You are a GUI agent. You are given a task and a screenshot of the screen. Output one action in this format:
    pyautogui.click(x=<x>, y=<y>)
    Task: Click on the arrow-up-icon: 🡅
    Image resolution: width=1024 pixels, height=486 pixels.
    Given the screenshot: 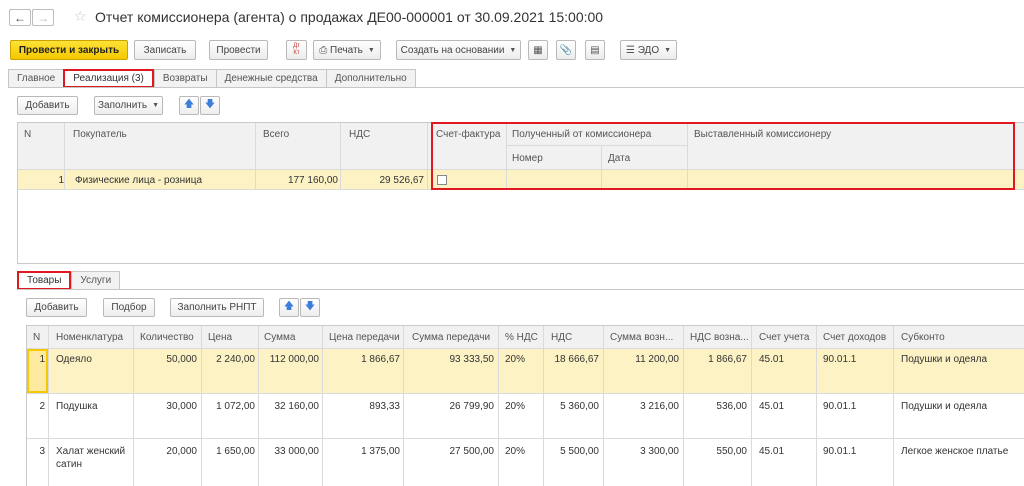 What is the action you would take?
    pyautogui.click(x=189, y=104)
    